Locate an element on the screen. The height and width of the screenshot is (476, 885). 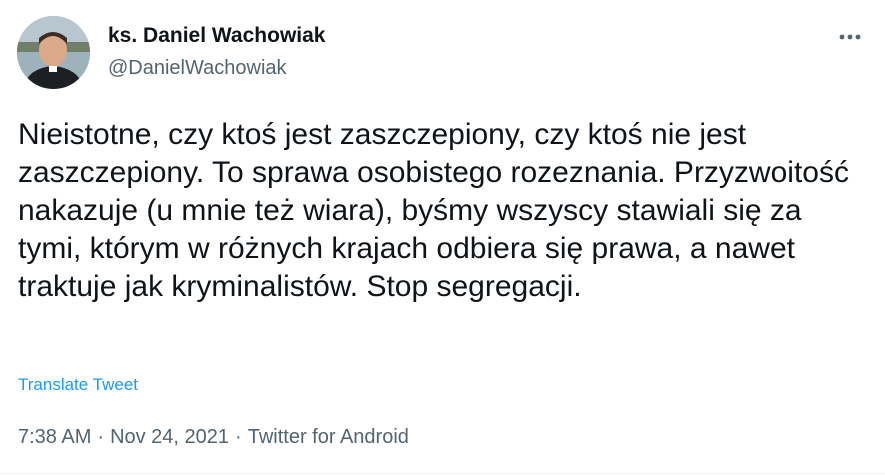
tweet-time: 7:38 AM is located at coordinates (54, 437).